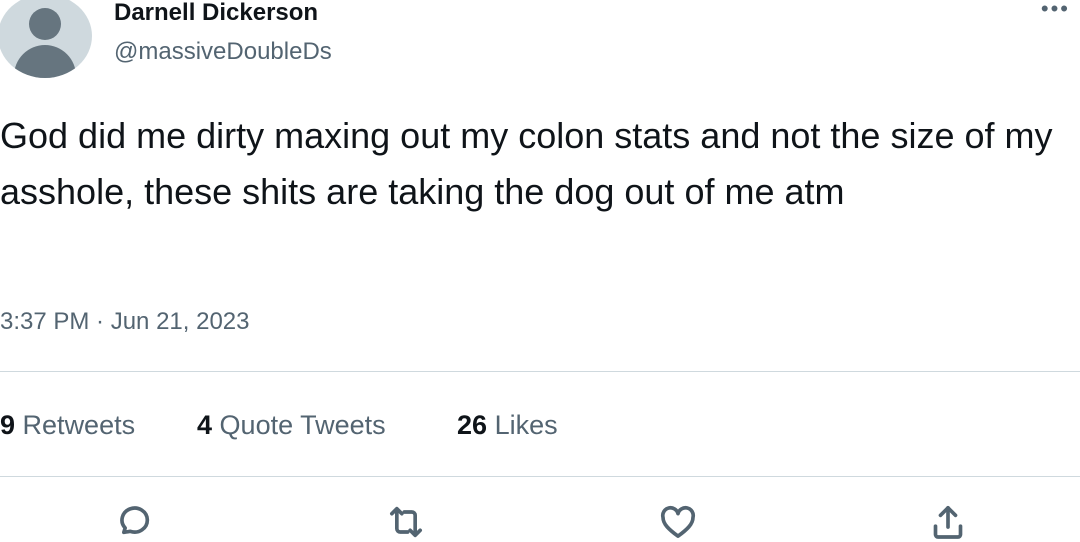  I want to click on default-avatar-icon, so click(45, 24).